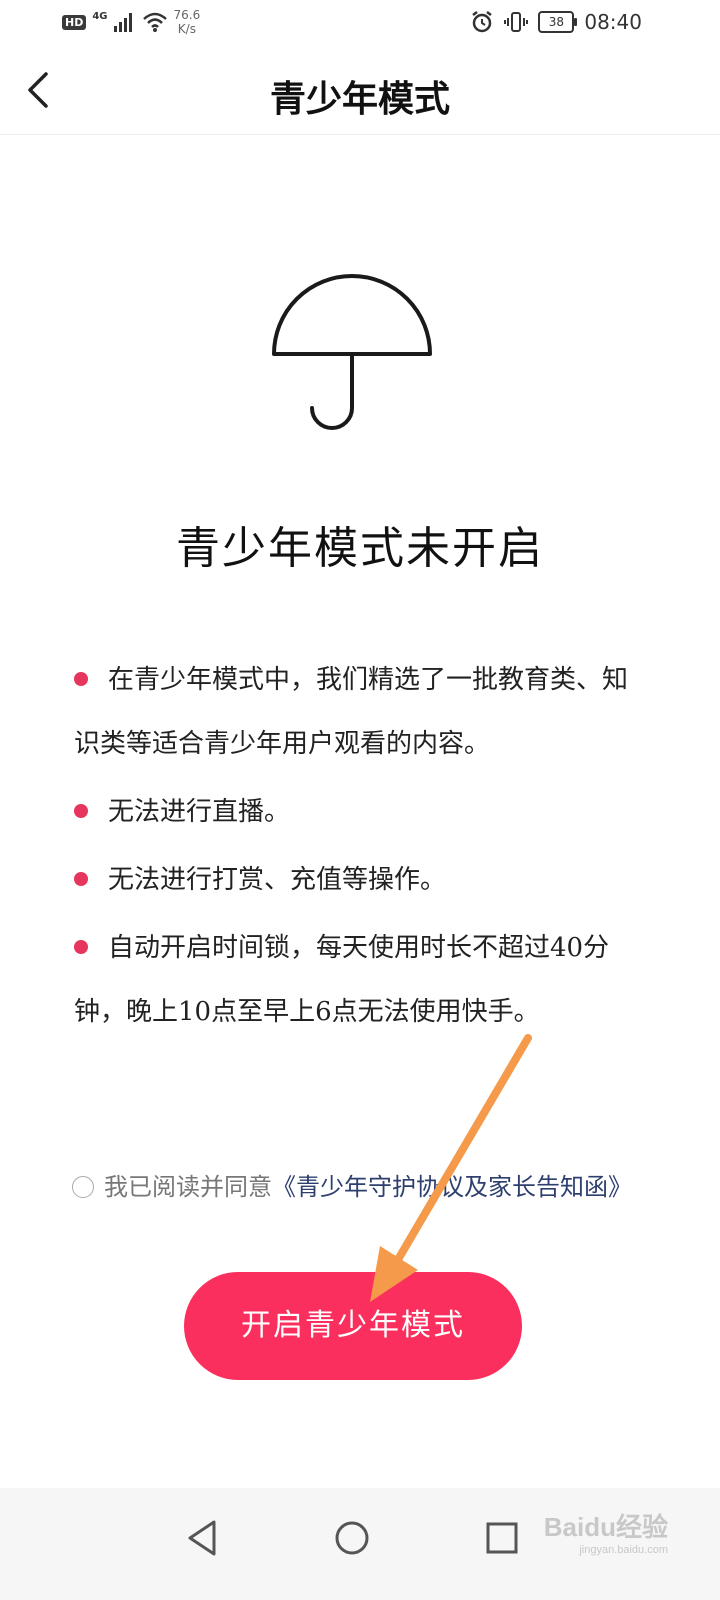  What do you see at coordinates (452, 1187) in the screenshot?
I see `agreement-link: 《青少年守护协议及家长告知函》` at bounding box center [452, 1187].